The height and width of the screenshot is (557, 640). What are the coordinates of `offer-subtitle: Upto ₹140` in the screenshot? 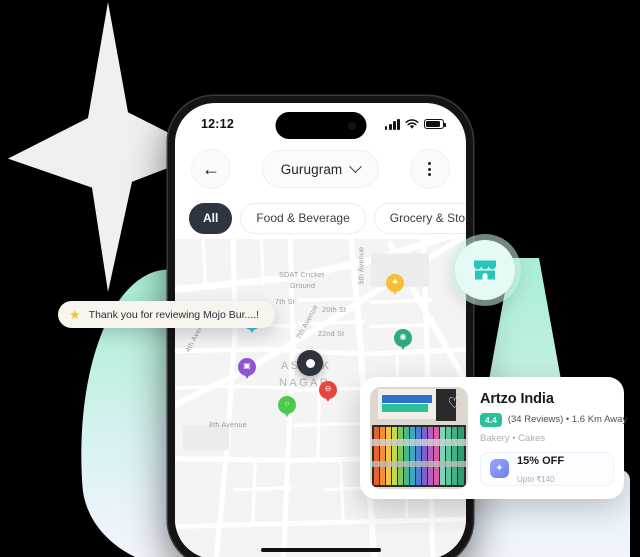 It's located at (536, 479).